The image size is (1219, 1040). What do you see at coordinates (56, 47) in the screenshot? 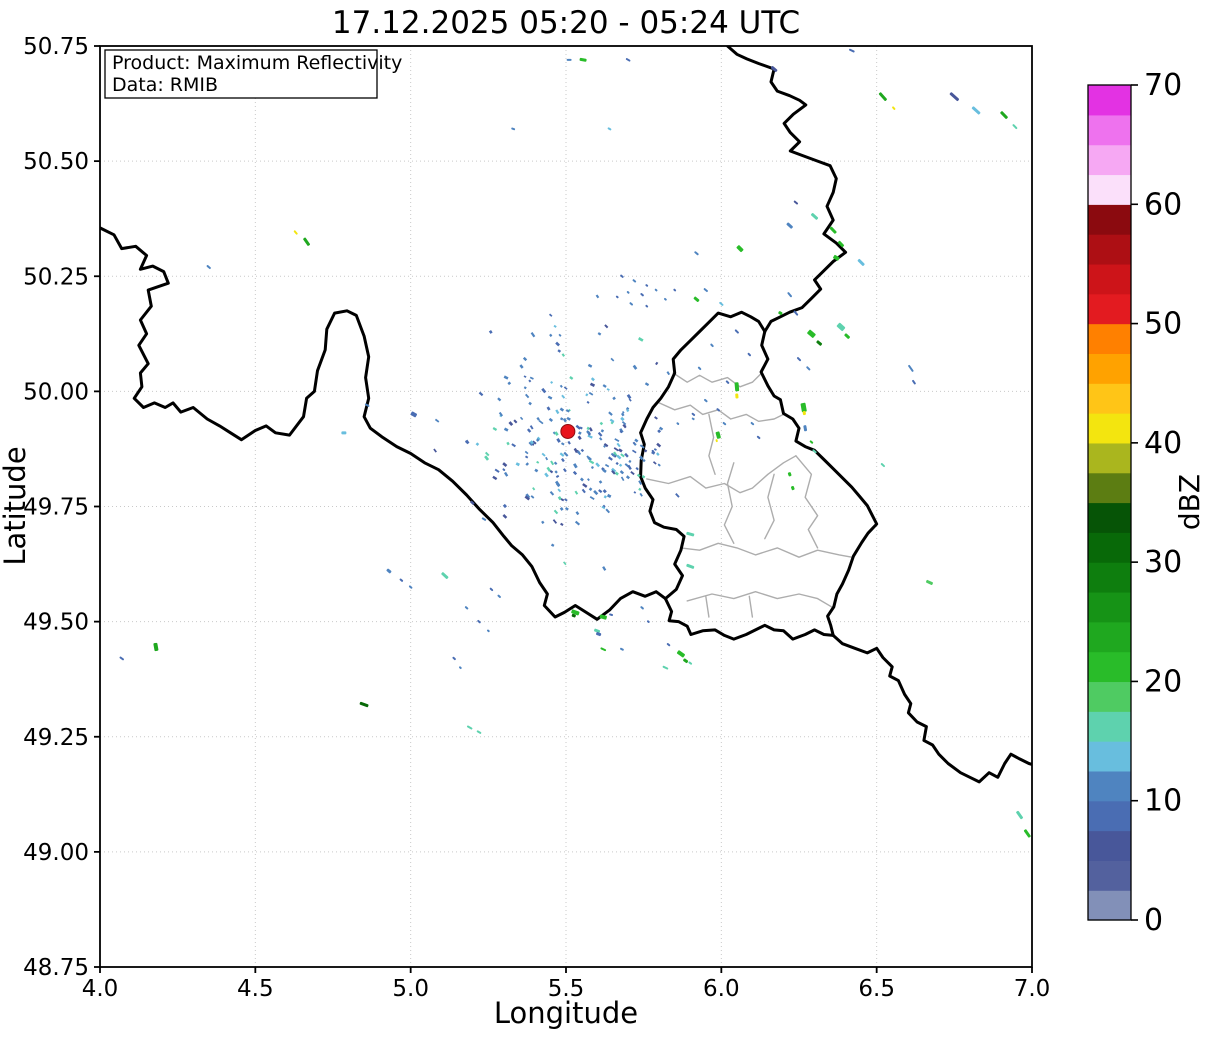
I see `y-tick-label: 50.75` at bounding box center [56, 47].